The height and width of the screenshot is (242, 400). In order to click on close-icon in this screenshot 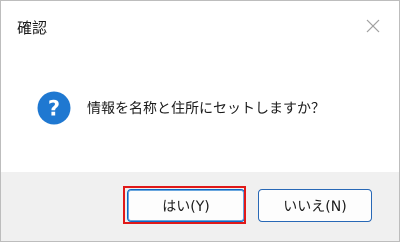, I will do `click(373, 26)`.